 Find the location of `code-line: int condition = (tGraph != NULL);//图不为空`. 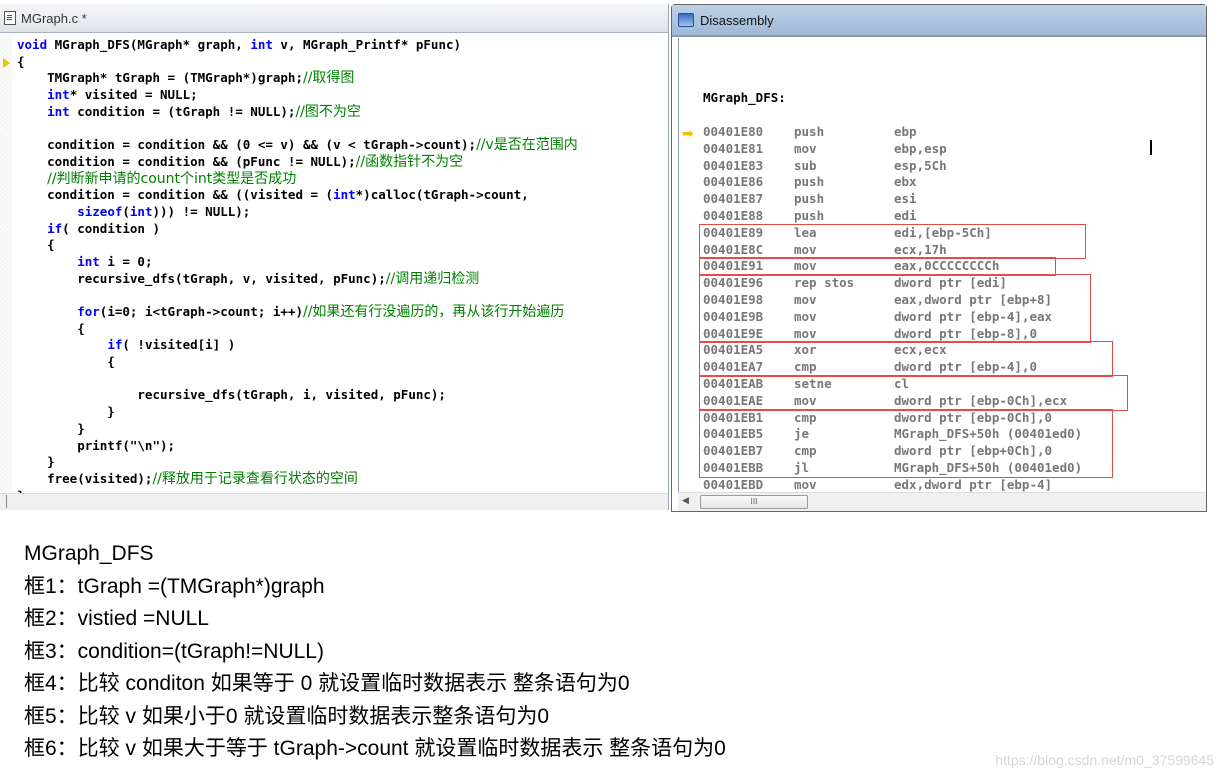

code-line: int condition = (tGraph != NULL);//图不为空 is located at coordinates (297, 112).